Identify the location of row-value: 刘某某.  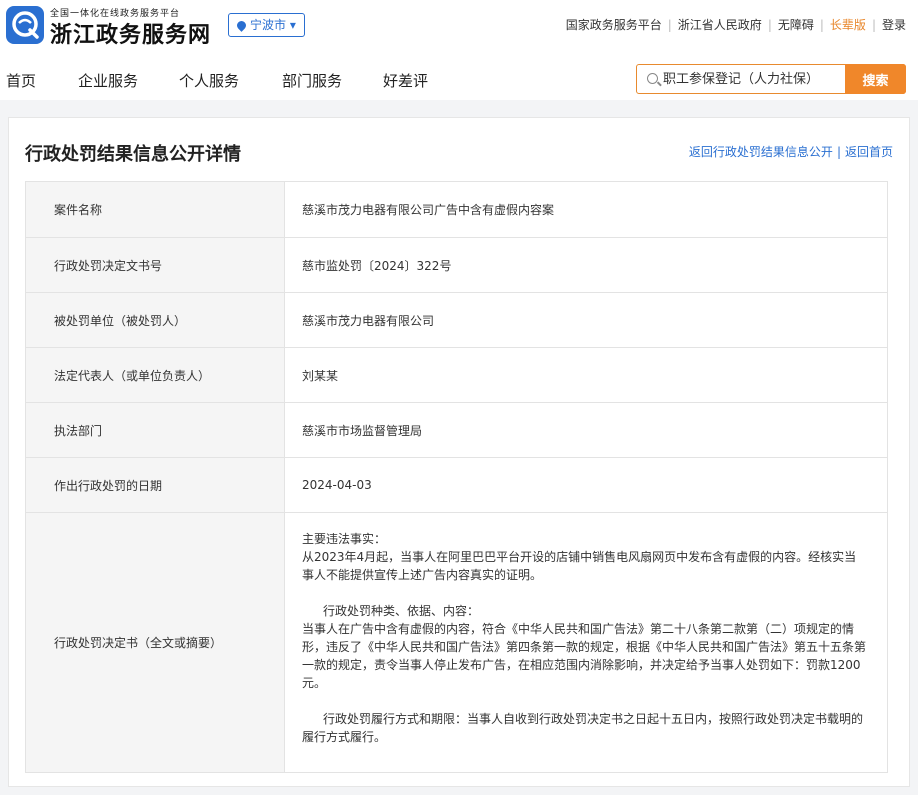
(586, 375).